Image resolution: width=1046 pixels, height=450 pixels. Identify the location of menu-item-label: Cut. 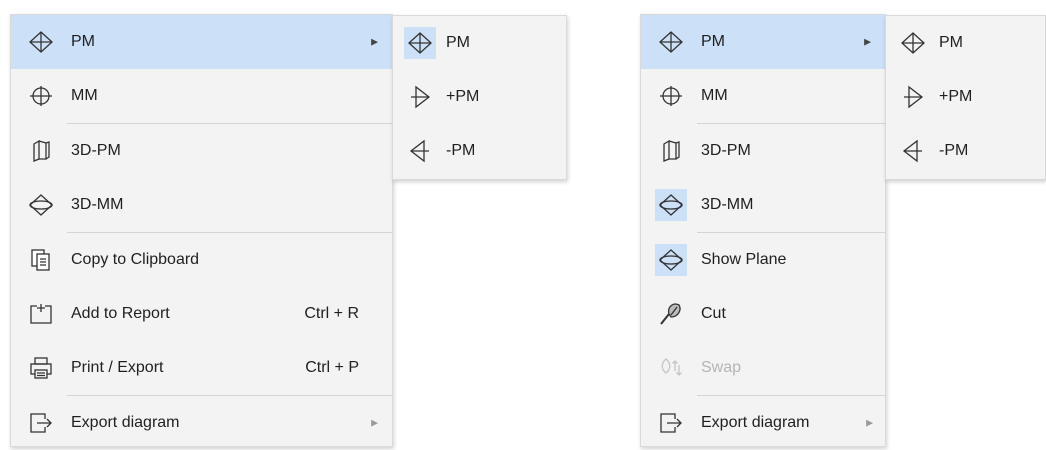
(713, 313).